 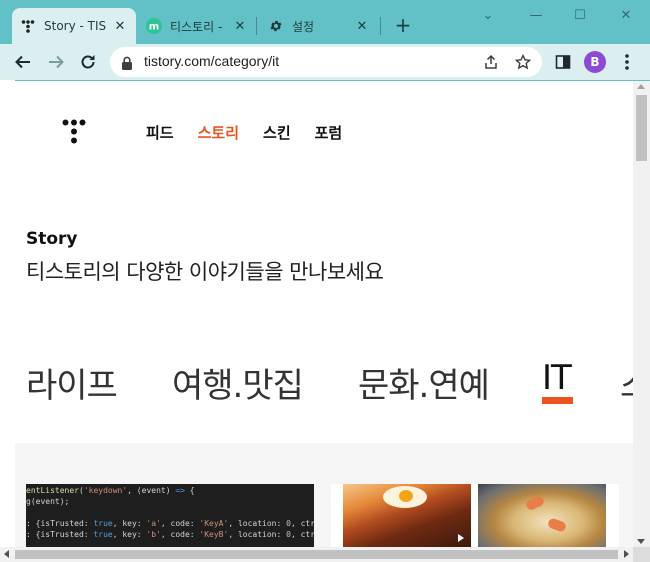 I want to click on tab-tistory-it: m 티스토리 - IT ✕, so click(x=197, y=26).